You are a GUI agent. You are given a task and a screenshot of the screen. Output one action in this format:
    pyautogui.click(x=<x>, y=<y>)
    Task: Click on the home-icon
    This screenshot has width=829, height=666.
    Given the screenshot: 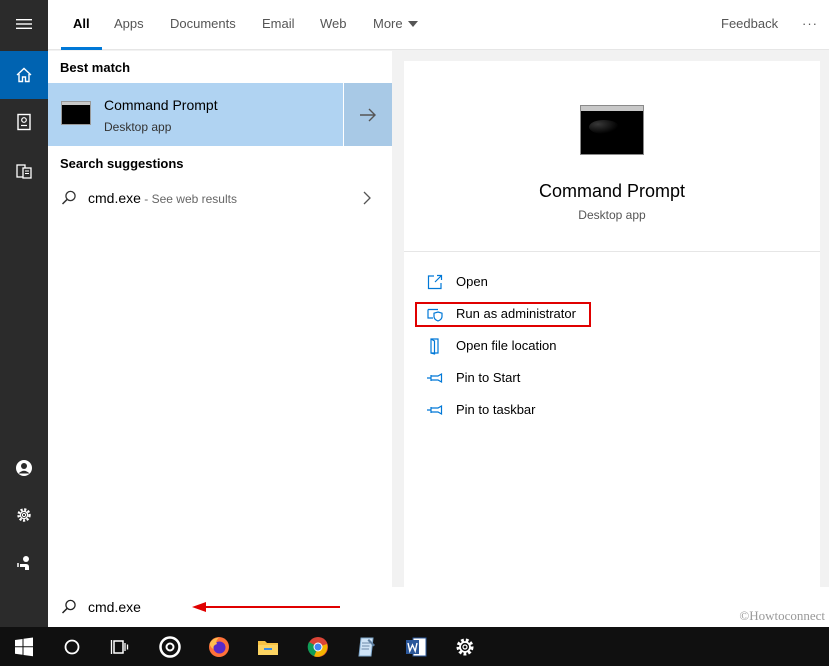 What is the action you would take?
    pyautogui.click(x=24, y=75)
    